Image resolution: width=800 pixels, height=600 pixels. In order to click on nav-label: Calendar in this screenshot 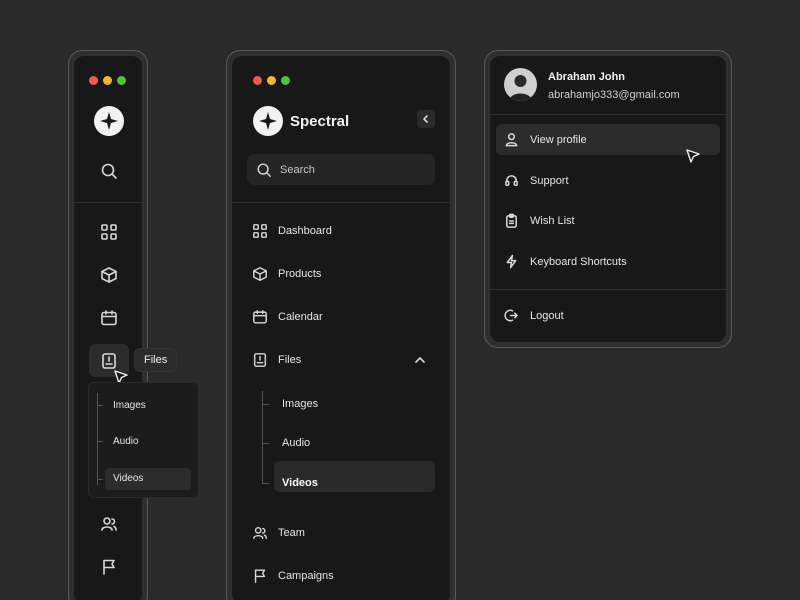, I will do `click(300, 317)`.